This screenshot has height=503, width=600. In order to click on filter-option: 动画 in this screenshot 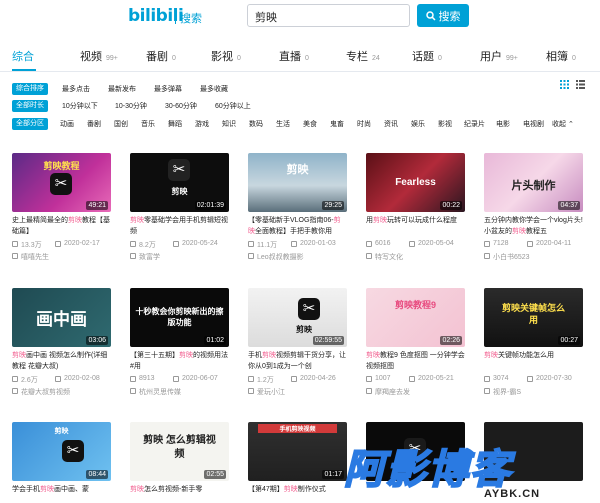, I will do `click(67, 124)`.